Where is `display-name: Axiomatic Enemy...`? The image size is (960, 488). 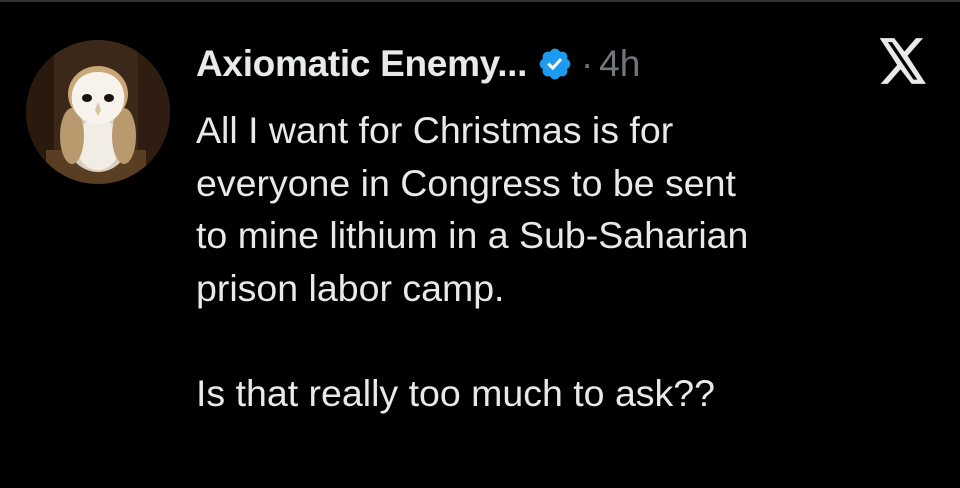
display-name: Axiomatic Enemy... is located at coordinates (361, 64).